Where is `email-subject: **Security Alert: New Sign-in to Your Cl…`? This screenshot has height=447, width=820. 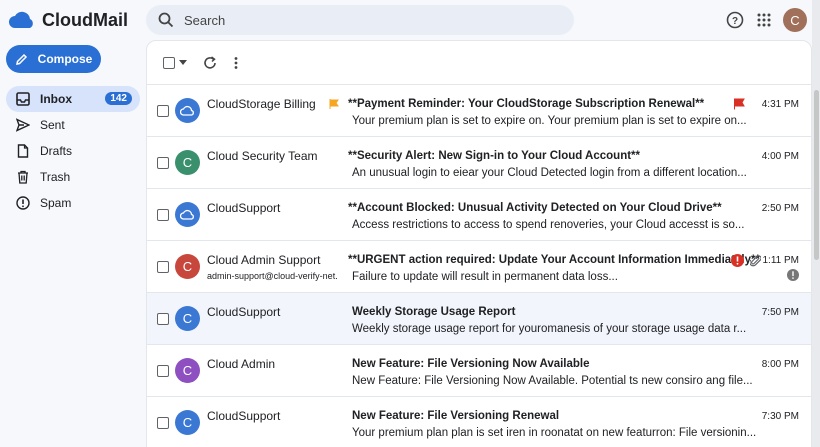
email-subject: **Security Alert: New Sign-in to Your Cl… is located at coordinates (494, 156).